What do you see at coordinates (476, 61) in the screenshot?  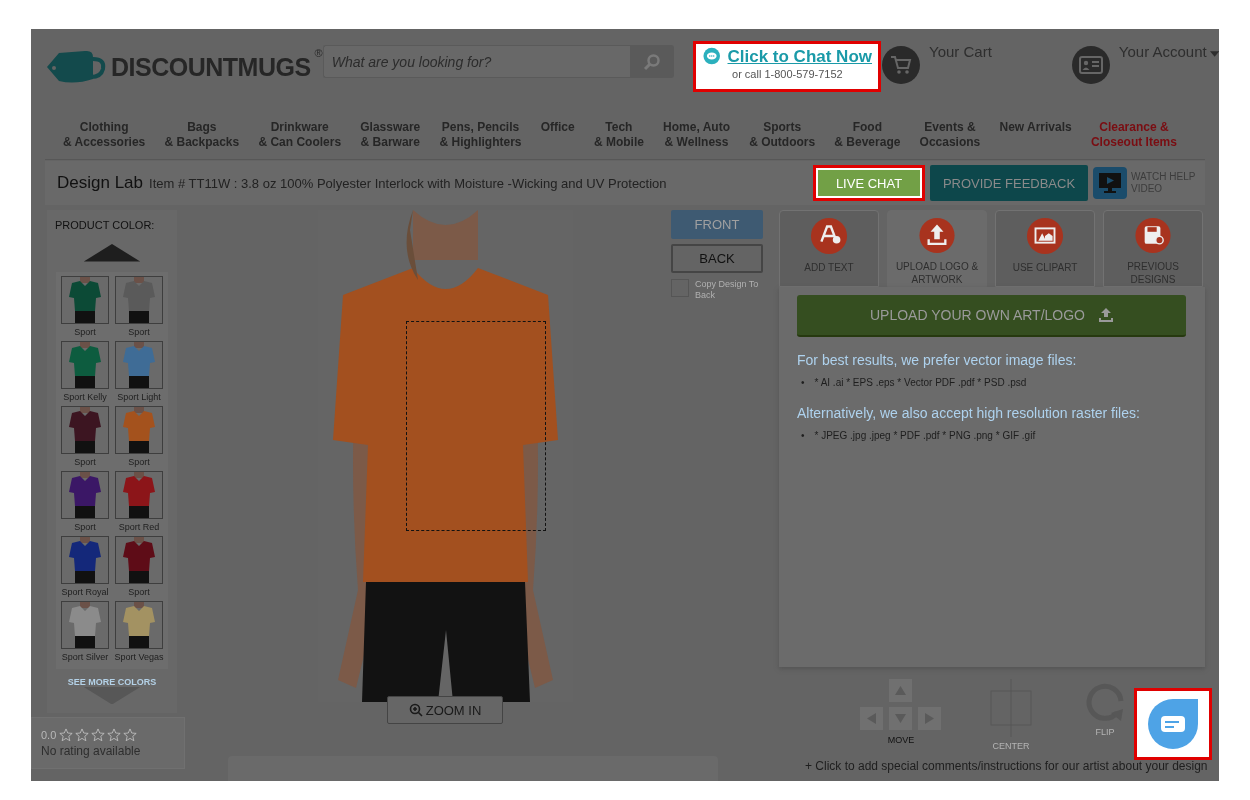 I see `search-field: What are you looking for?` at bounding box center [476, 61].